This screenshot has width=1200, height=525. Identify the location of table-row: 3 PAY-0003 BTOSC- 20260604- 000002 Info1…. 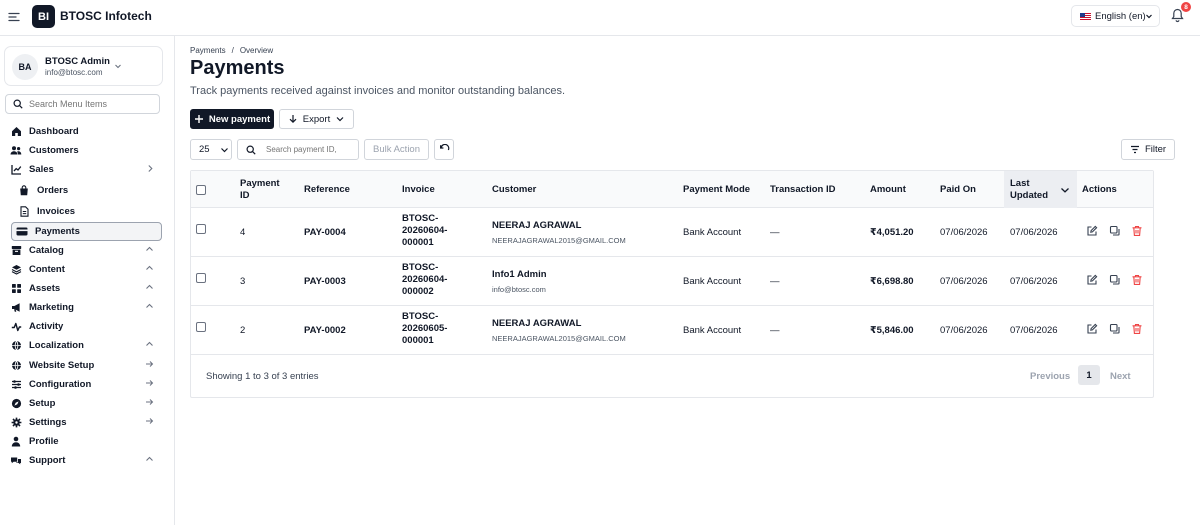
(672, 281).